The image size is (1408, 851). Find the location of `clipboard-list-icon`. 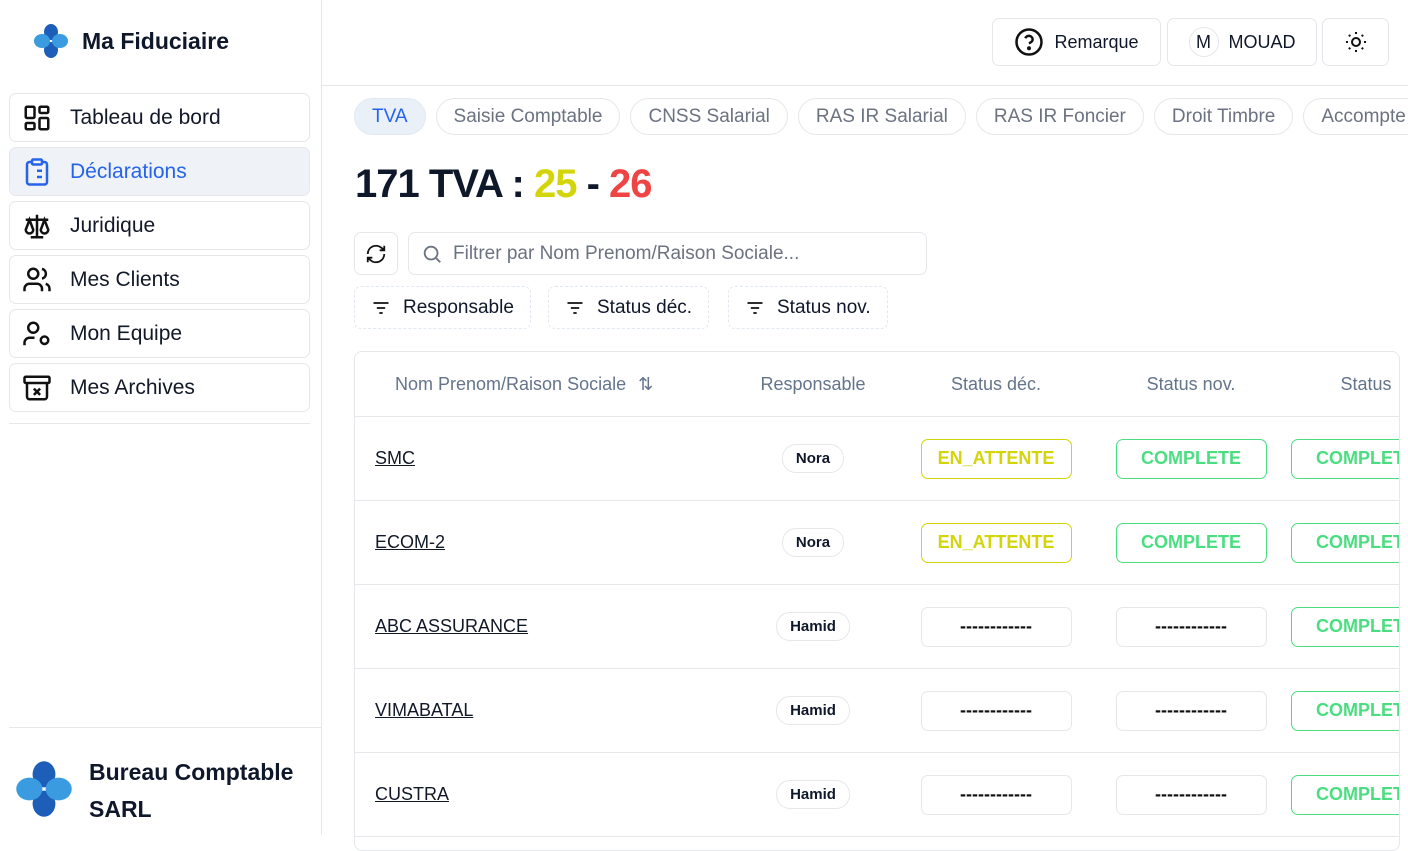

clipboard-list-icon is located at coordinates (37, 171).